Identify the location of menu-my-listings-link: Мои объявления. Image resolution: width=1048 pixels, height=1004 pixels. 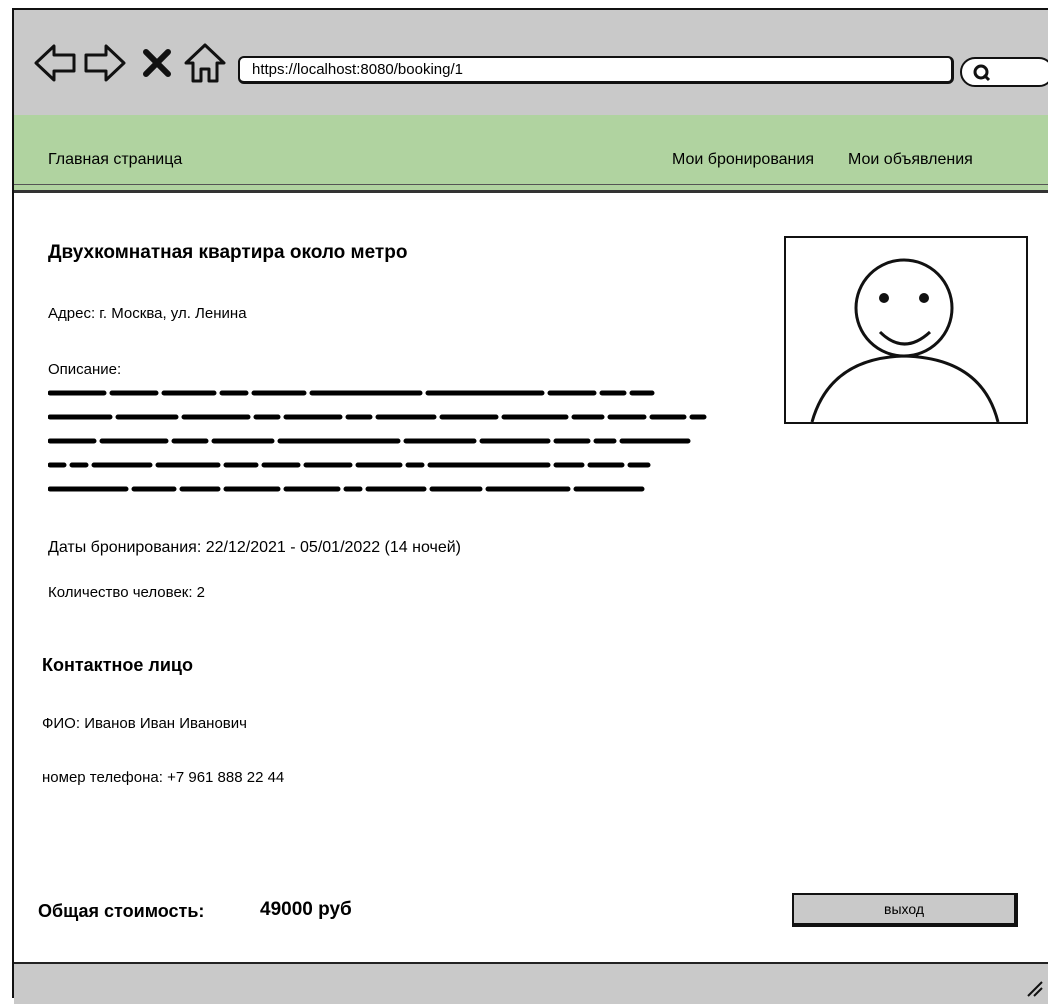
(910, 160).